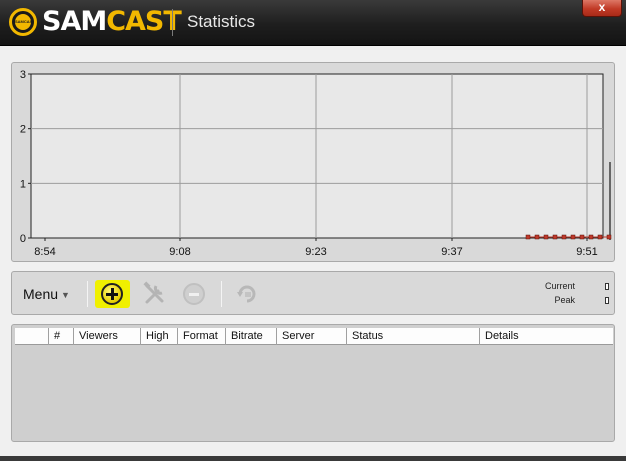 The image size is (626, 461). Describe the element at coordinates (221, 21) in the screenshot. I see `window-title: Statistics` at that location.